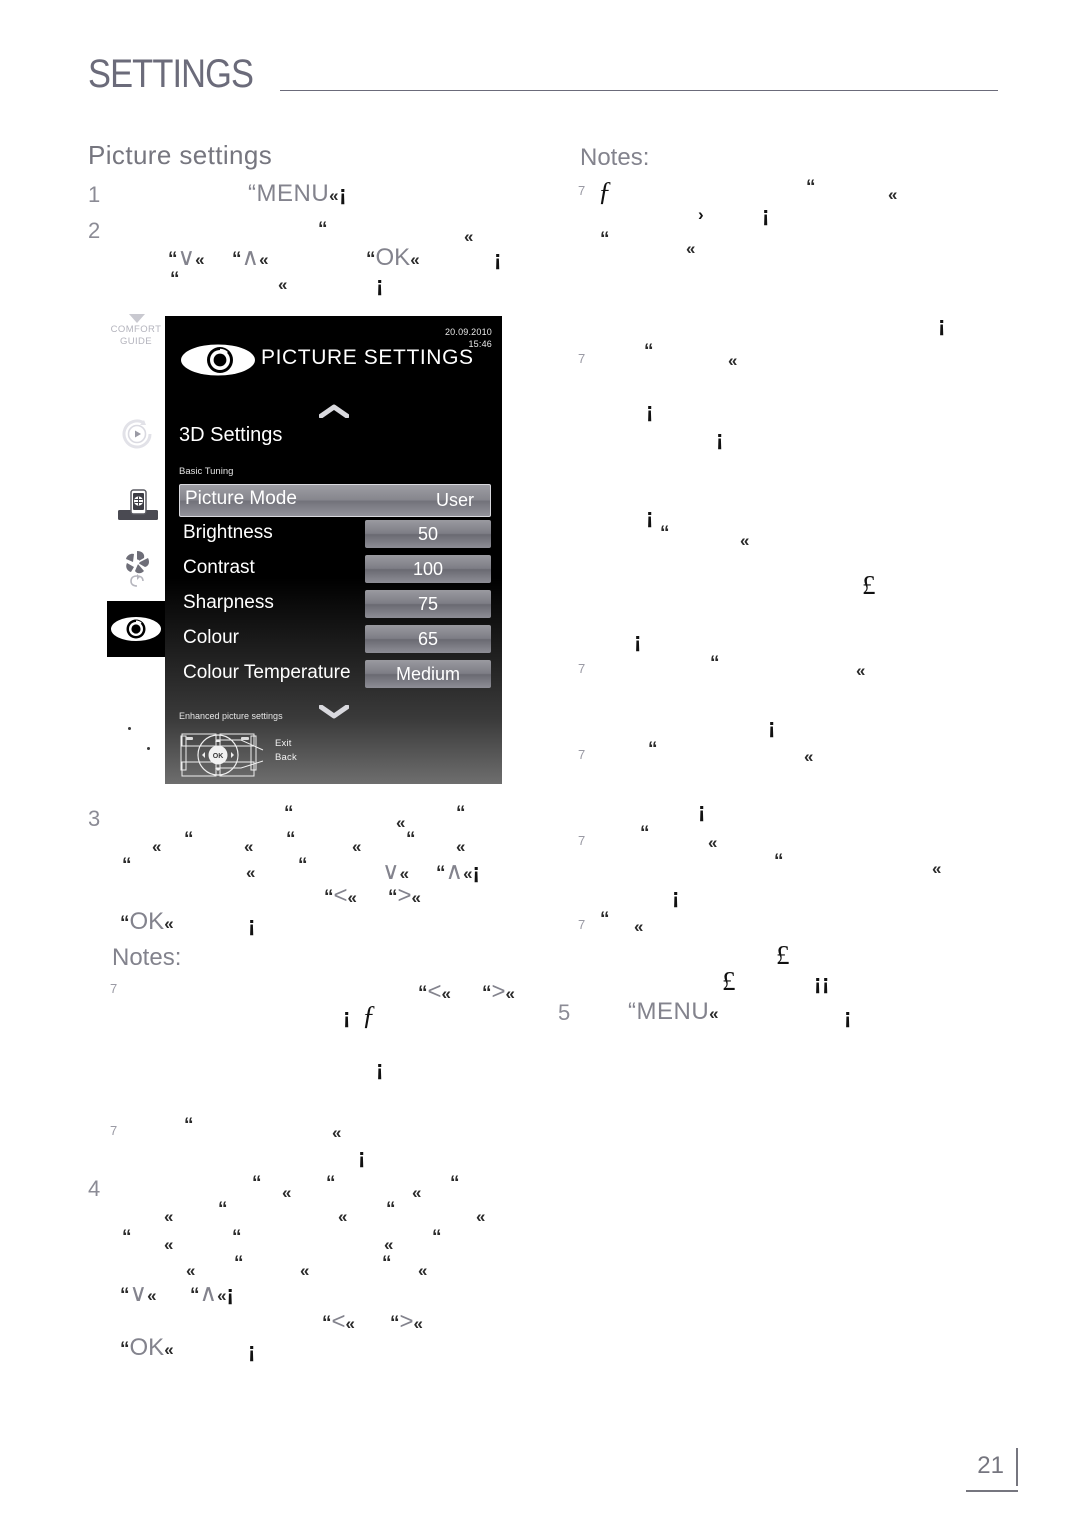 This screenshot has height=1532, width=1080. I want to click on chevron-up-icon, so click(333, 413).